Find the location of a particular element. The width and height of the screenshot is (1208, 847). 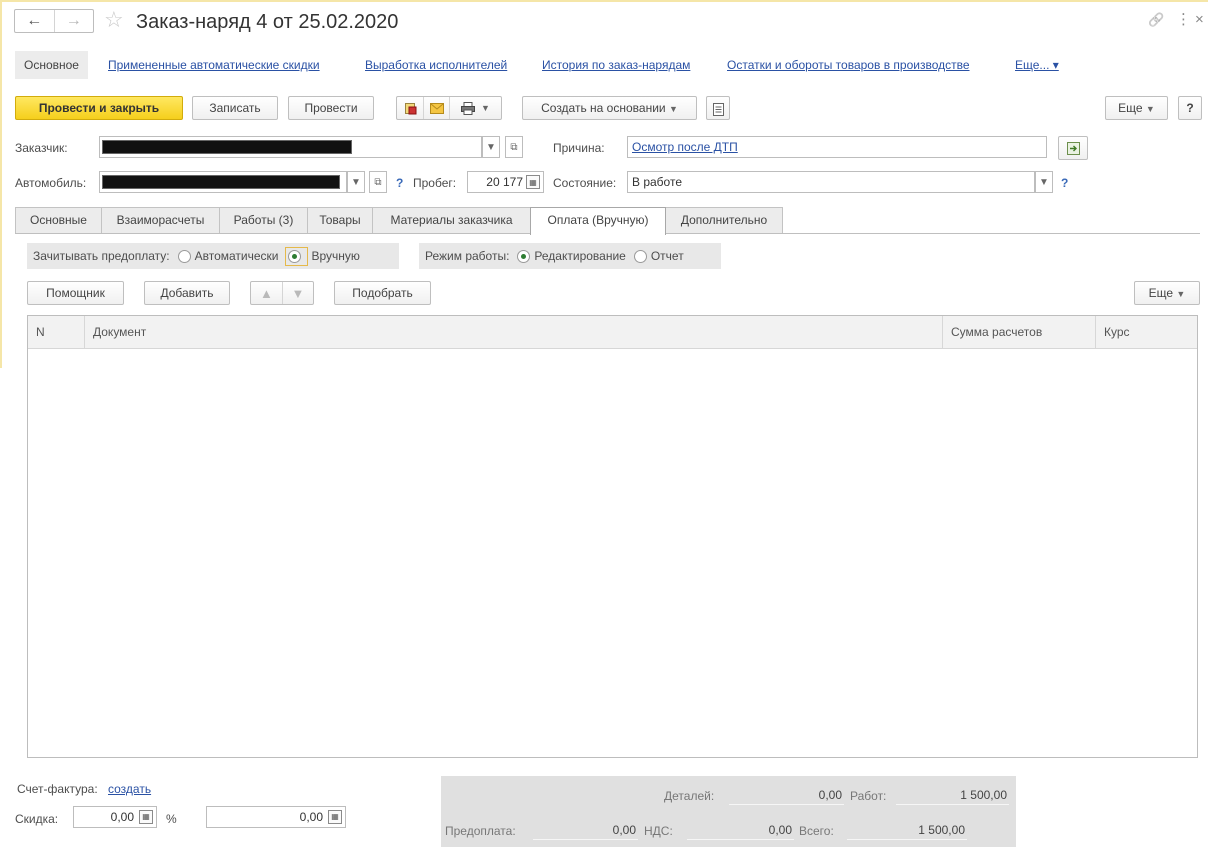

reason-value: Осмотр после ДТП is located at coordinates (837, 147).